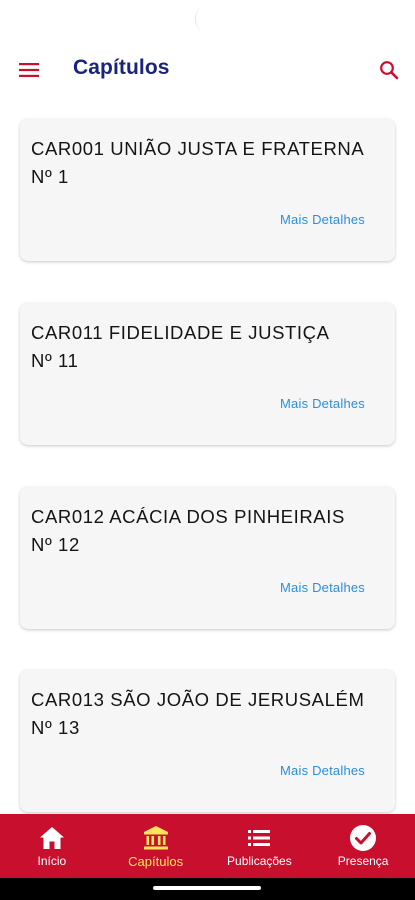 The image size is (415, 900). What do you see at coordinates (208, 714) in the screenshot?
I see `chapter-title: CAR013 SÃO JOÃO DE JERUSALÉM Nº 13` at bounding box center [208, 714].